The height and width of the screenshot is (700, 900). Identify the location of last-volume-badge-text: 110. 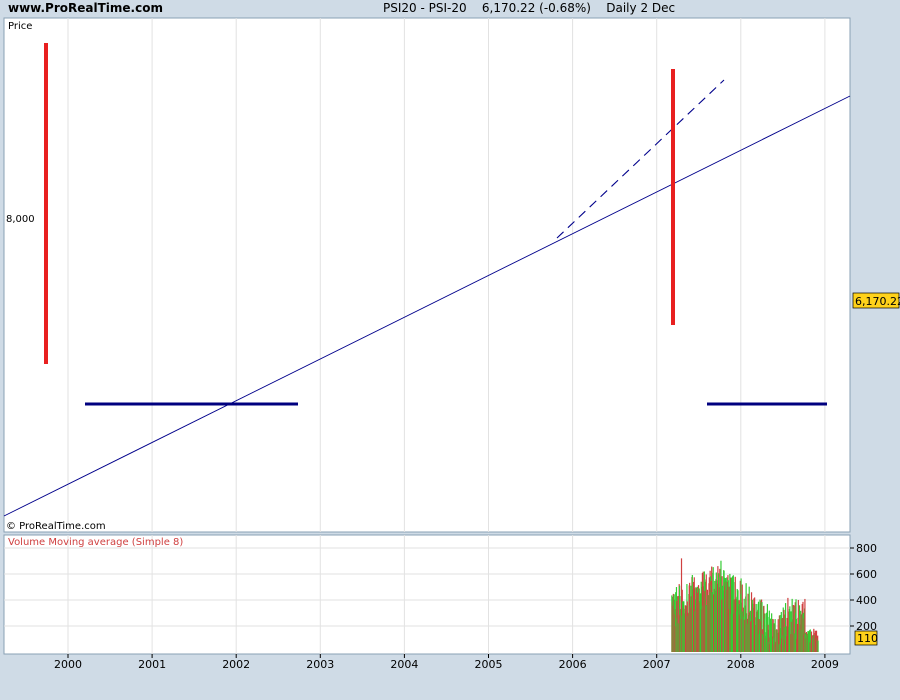
(867, 638).